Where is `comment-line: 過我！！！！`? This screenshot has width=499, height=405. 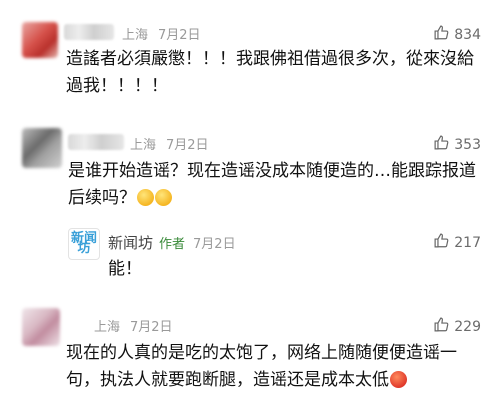
comment-line: 過我！！！！ is located at coordinates (117, 86).